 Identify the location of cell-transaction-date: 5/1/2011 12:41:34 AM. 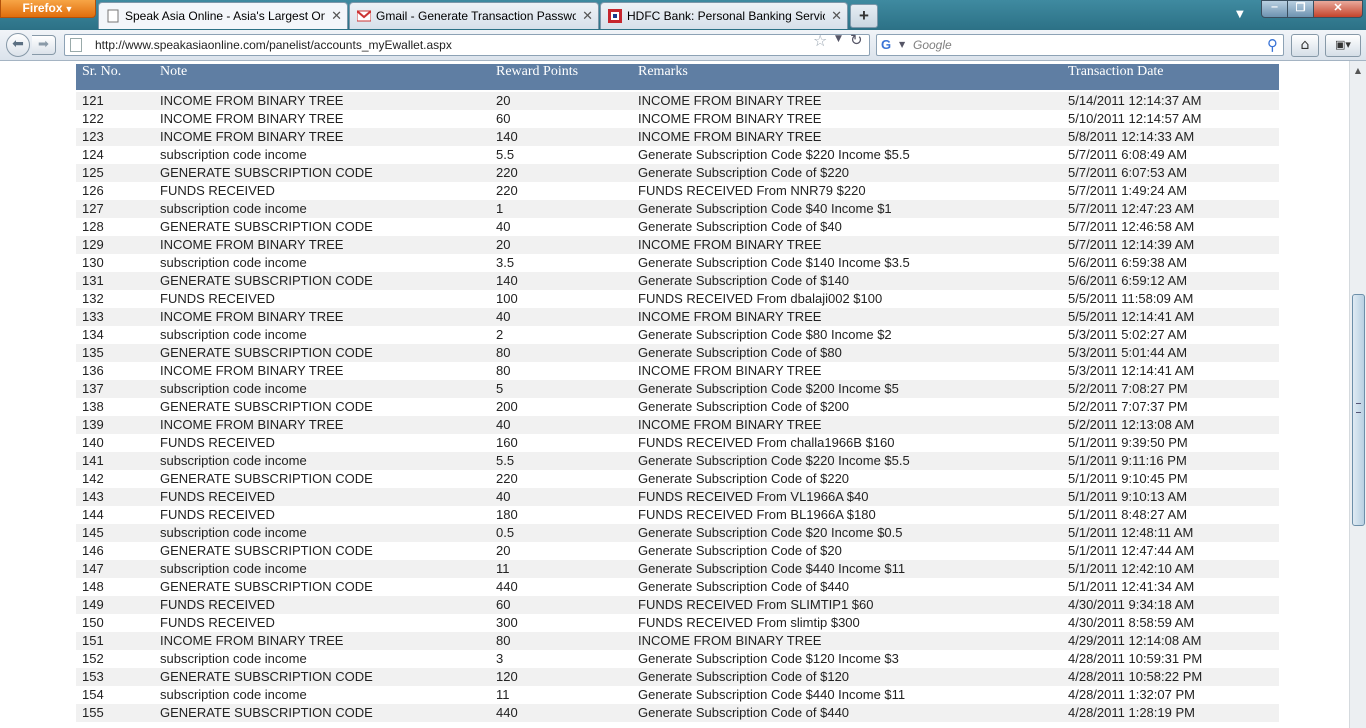
(1131, 586).